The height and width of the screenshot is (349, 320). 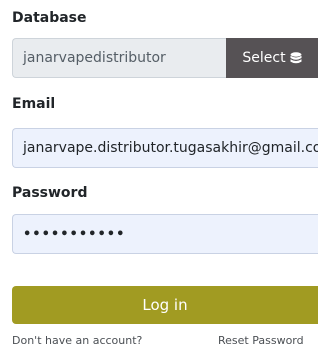 What do you see at coordinates (261, 340) in the screenshot?
I see `reset-password-link: Reset Password` at bounding box center [261, 340].